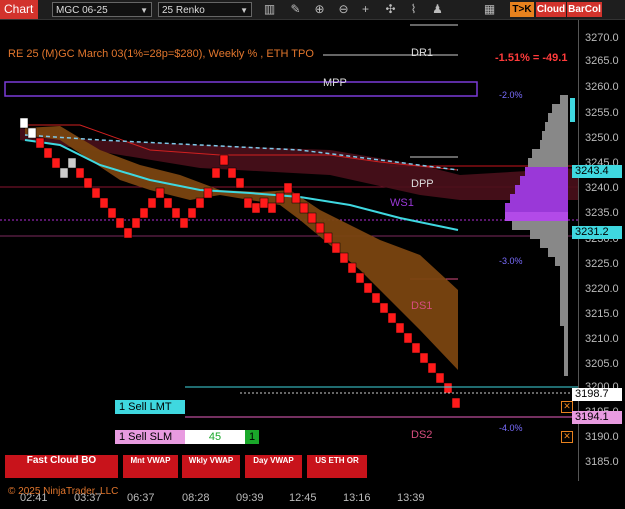  What do you see at coordinates (88, 498) in the screenshot?
I see `x-tick: 03:37` at bounding box center [88, 498].